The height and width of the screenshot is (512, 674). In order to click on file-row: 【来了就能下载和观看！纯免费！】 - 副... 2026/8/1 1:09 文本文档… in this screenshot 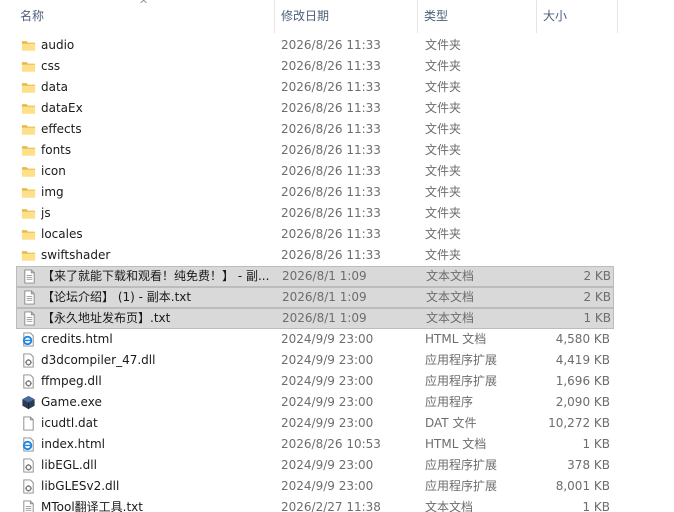, I will do `click(315, 276)`.